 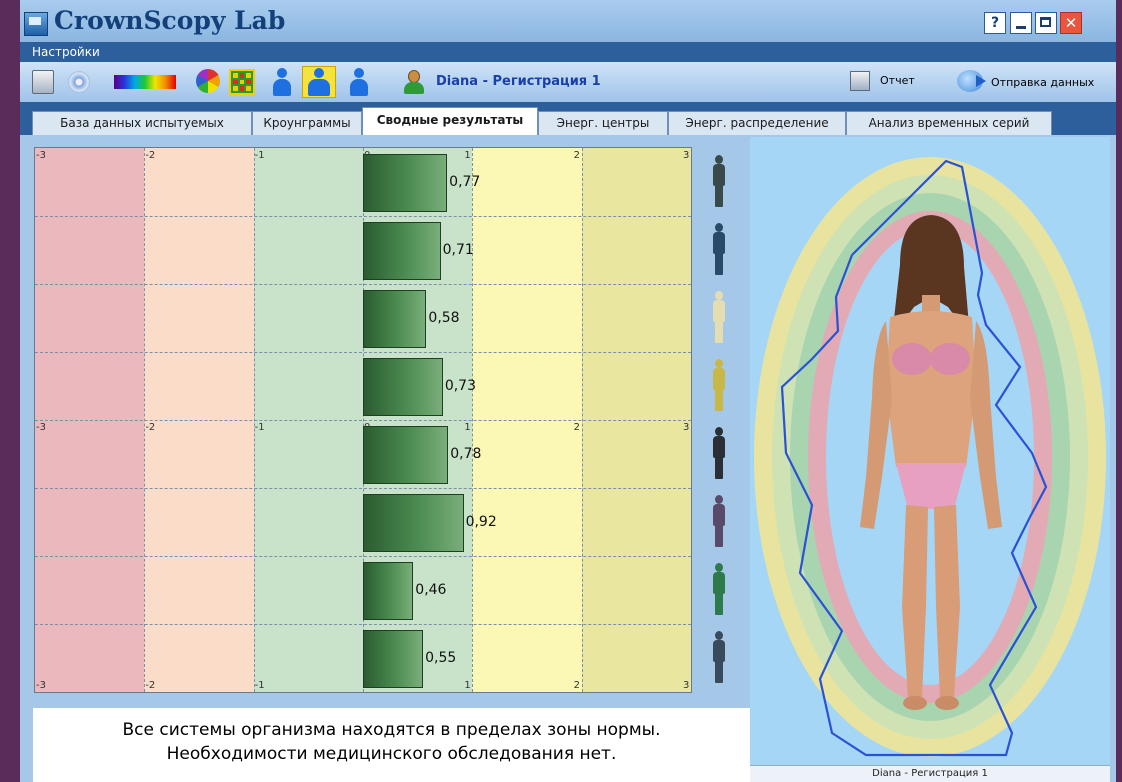 What do you see at coordinates (208, 81) in the screenshot?
I see `color-wheel-icon` at bounding box center [208, 81].